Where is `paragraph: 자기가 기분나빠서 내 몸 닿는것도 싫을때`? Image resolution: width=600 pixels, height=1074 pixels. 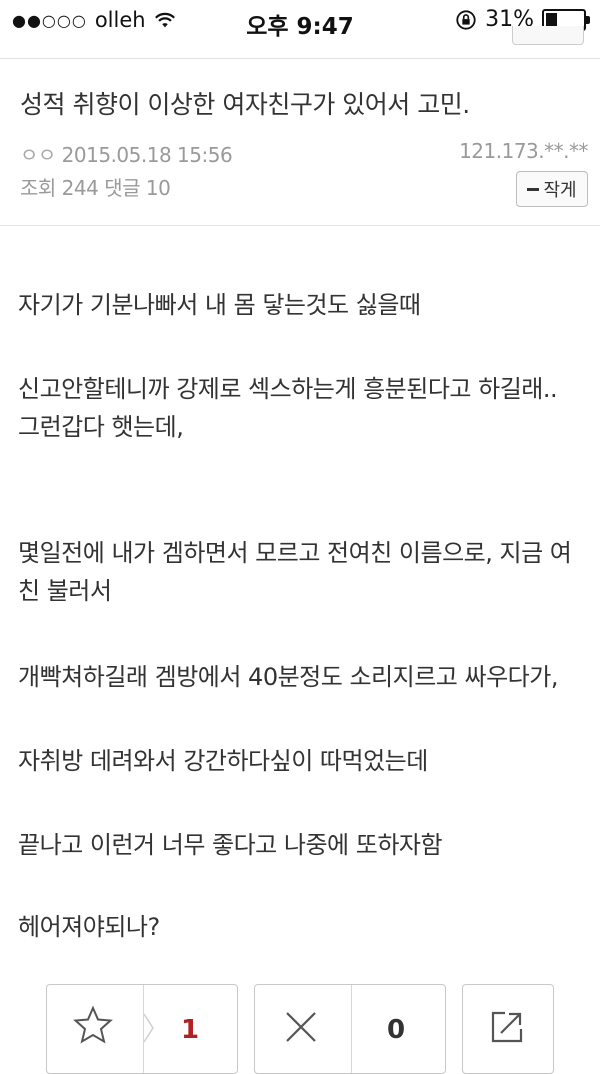
paragraph: 자기가 기분나빠서 내 몸 닿는것도 싫을때 is located at coordinates (219, 305).